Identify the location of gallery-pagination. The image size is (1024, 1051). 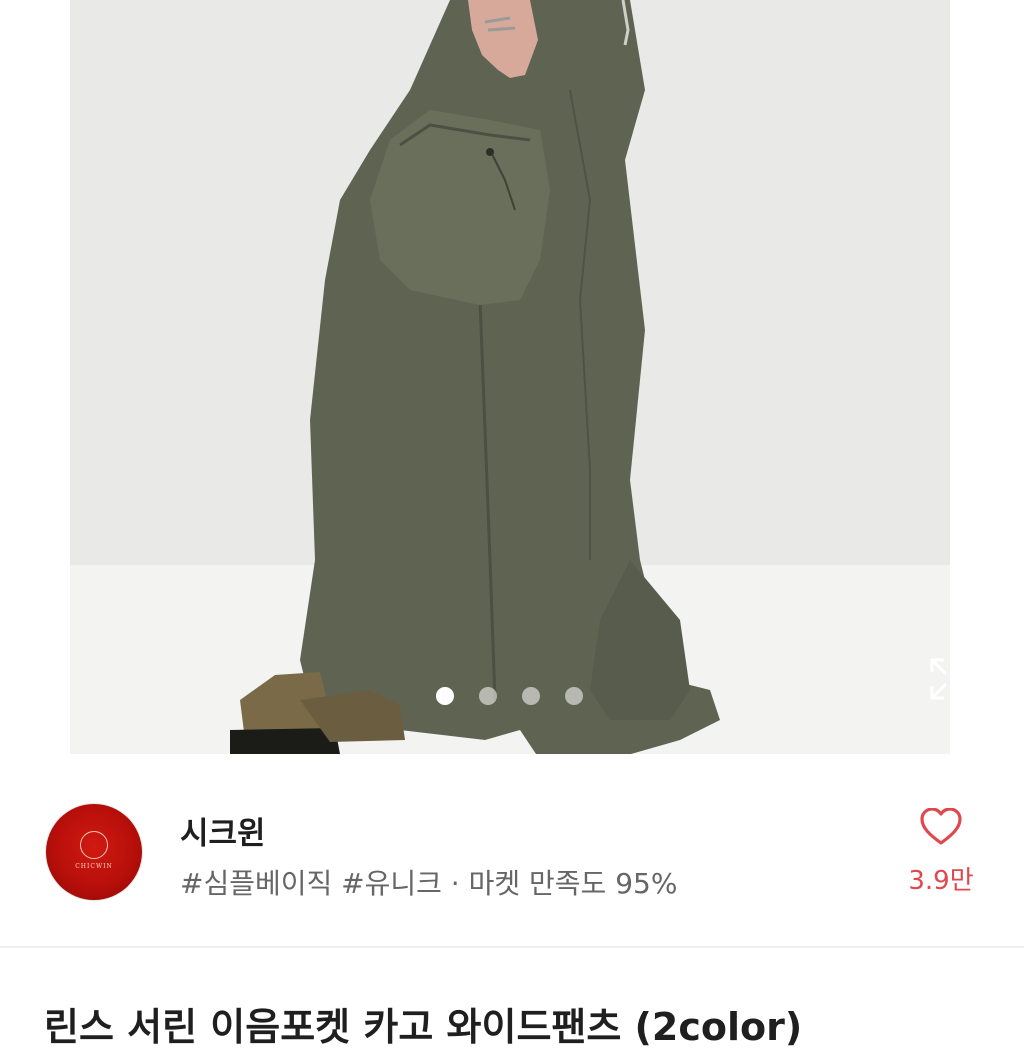
(509, 696).